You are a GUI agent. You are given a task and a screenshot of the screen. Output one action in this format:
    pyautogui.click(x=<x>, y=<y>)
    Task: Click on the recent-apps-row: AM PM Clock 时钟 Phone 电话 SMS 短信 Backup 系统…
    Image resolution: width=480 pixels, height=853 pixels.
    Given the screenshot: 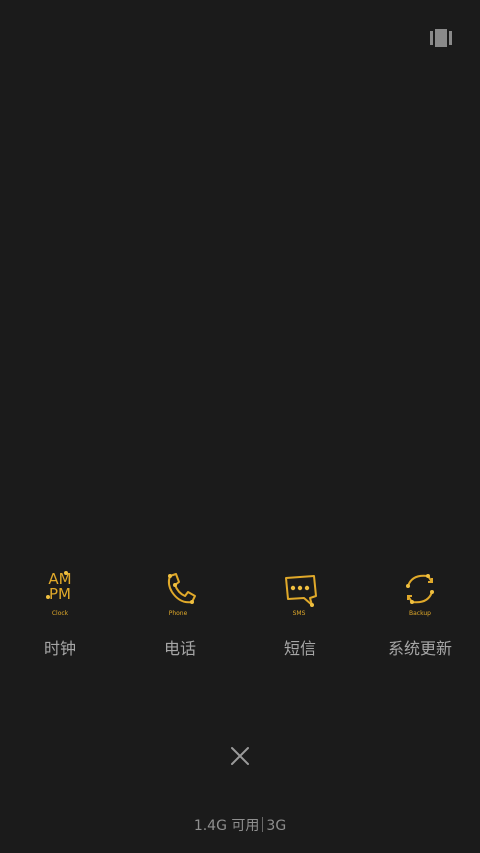 What is the action you would take?
    pyautogui.click(x=240, y=613)
    